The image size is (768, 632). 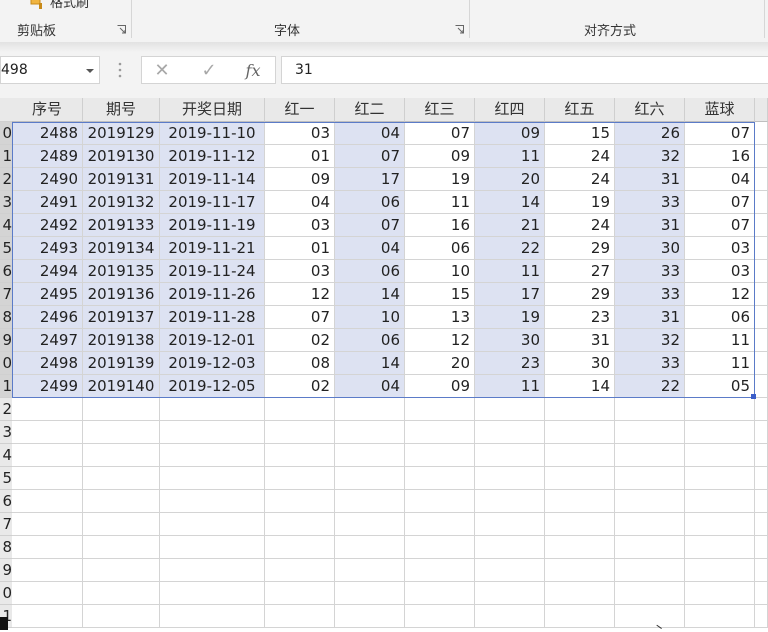 I want to click on clipboard-launcher-icon, so click(x=121, y=29).